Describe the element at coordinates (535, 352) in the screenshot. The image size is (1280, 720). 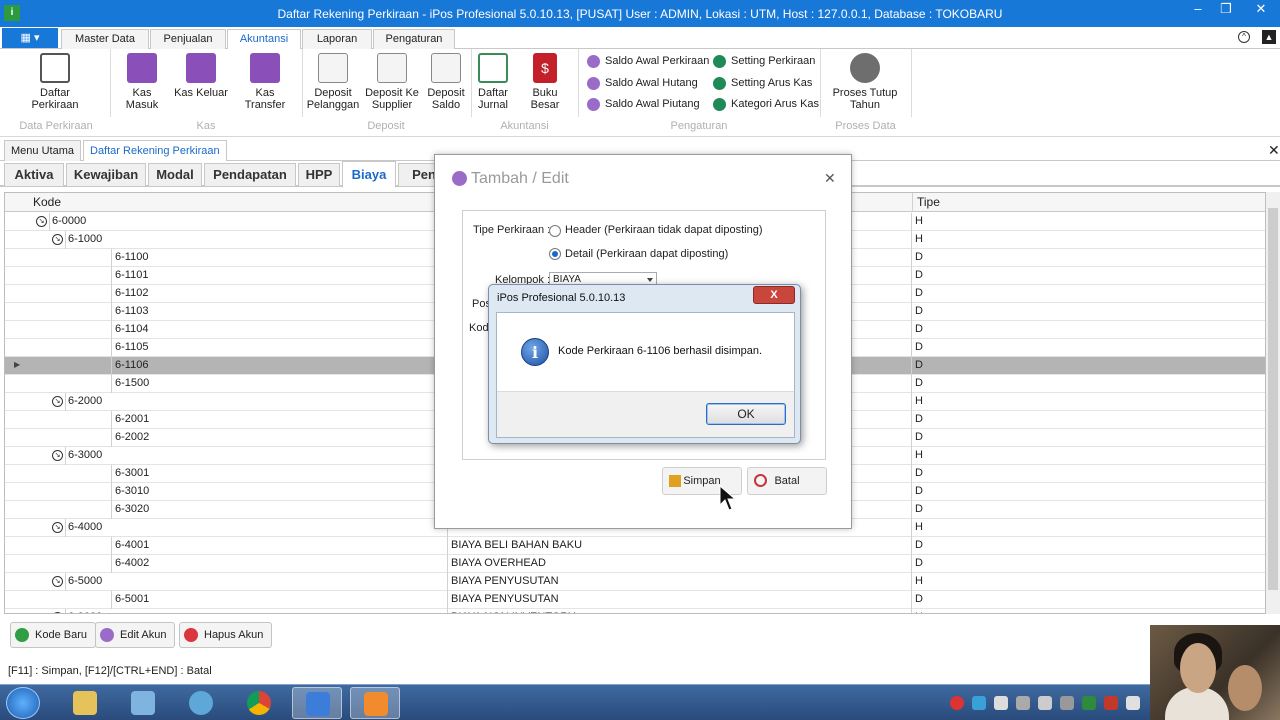
I see `info-icon: i` at that location.